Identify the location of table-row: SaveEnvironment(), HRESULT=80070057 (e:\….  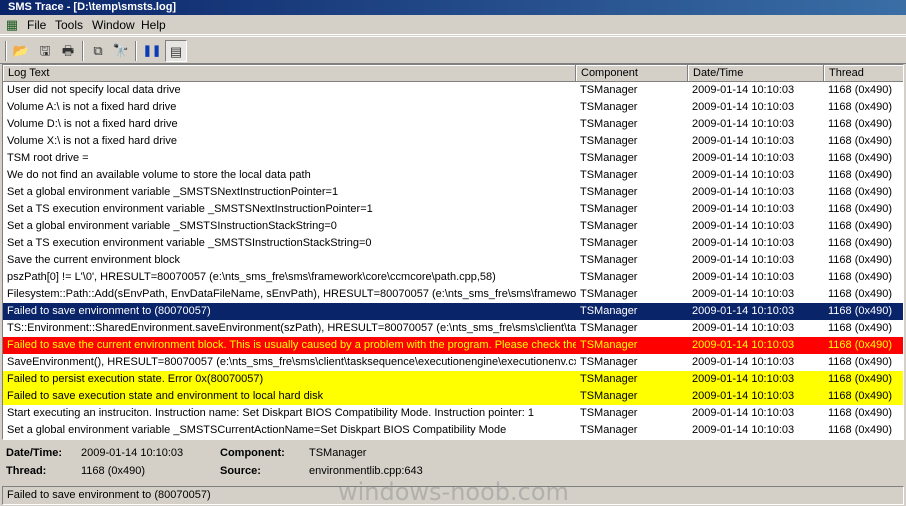
(453, 362).